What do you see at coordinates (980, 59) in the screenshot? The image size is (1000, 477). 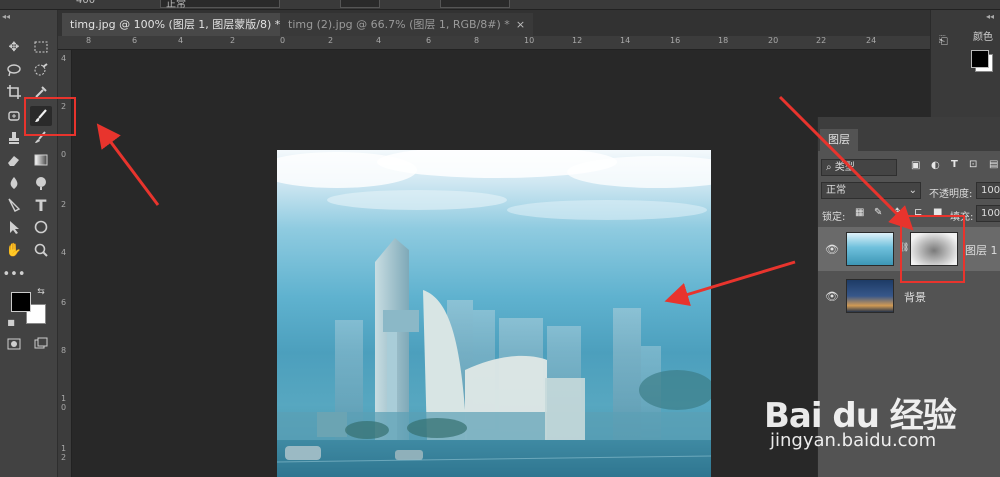 I see `panel-fg-color-swatch` at bounding box center [980, 59].